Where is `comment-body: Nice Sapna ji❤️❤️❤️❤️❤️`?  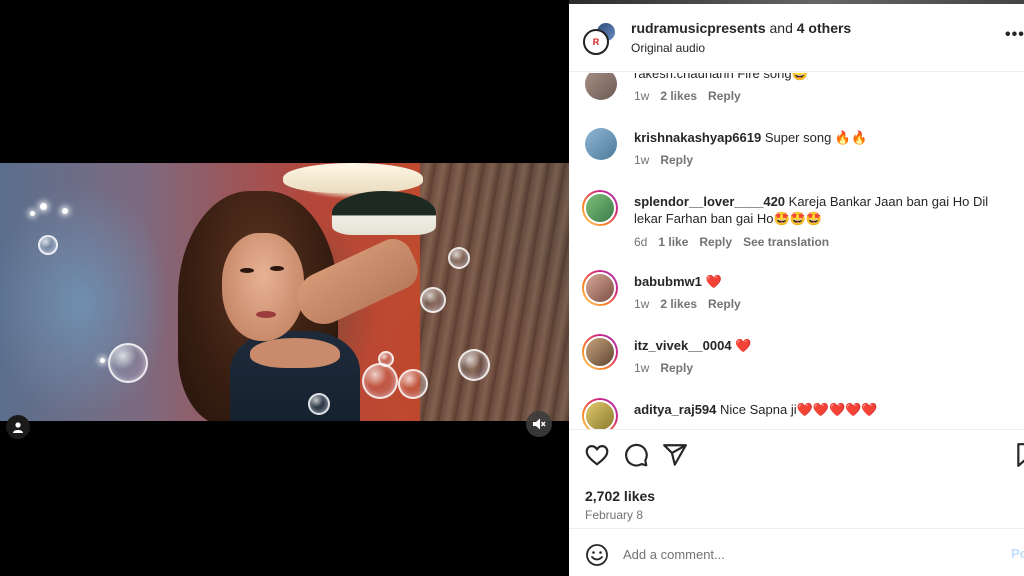
comment-body: Nice Sapna ji❤️❤️❤️❤️❤️ is located at coordinates (797, 409).